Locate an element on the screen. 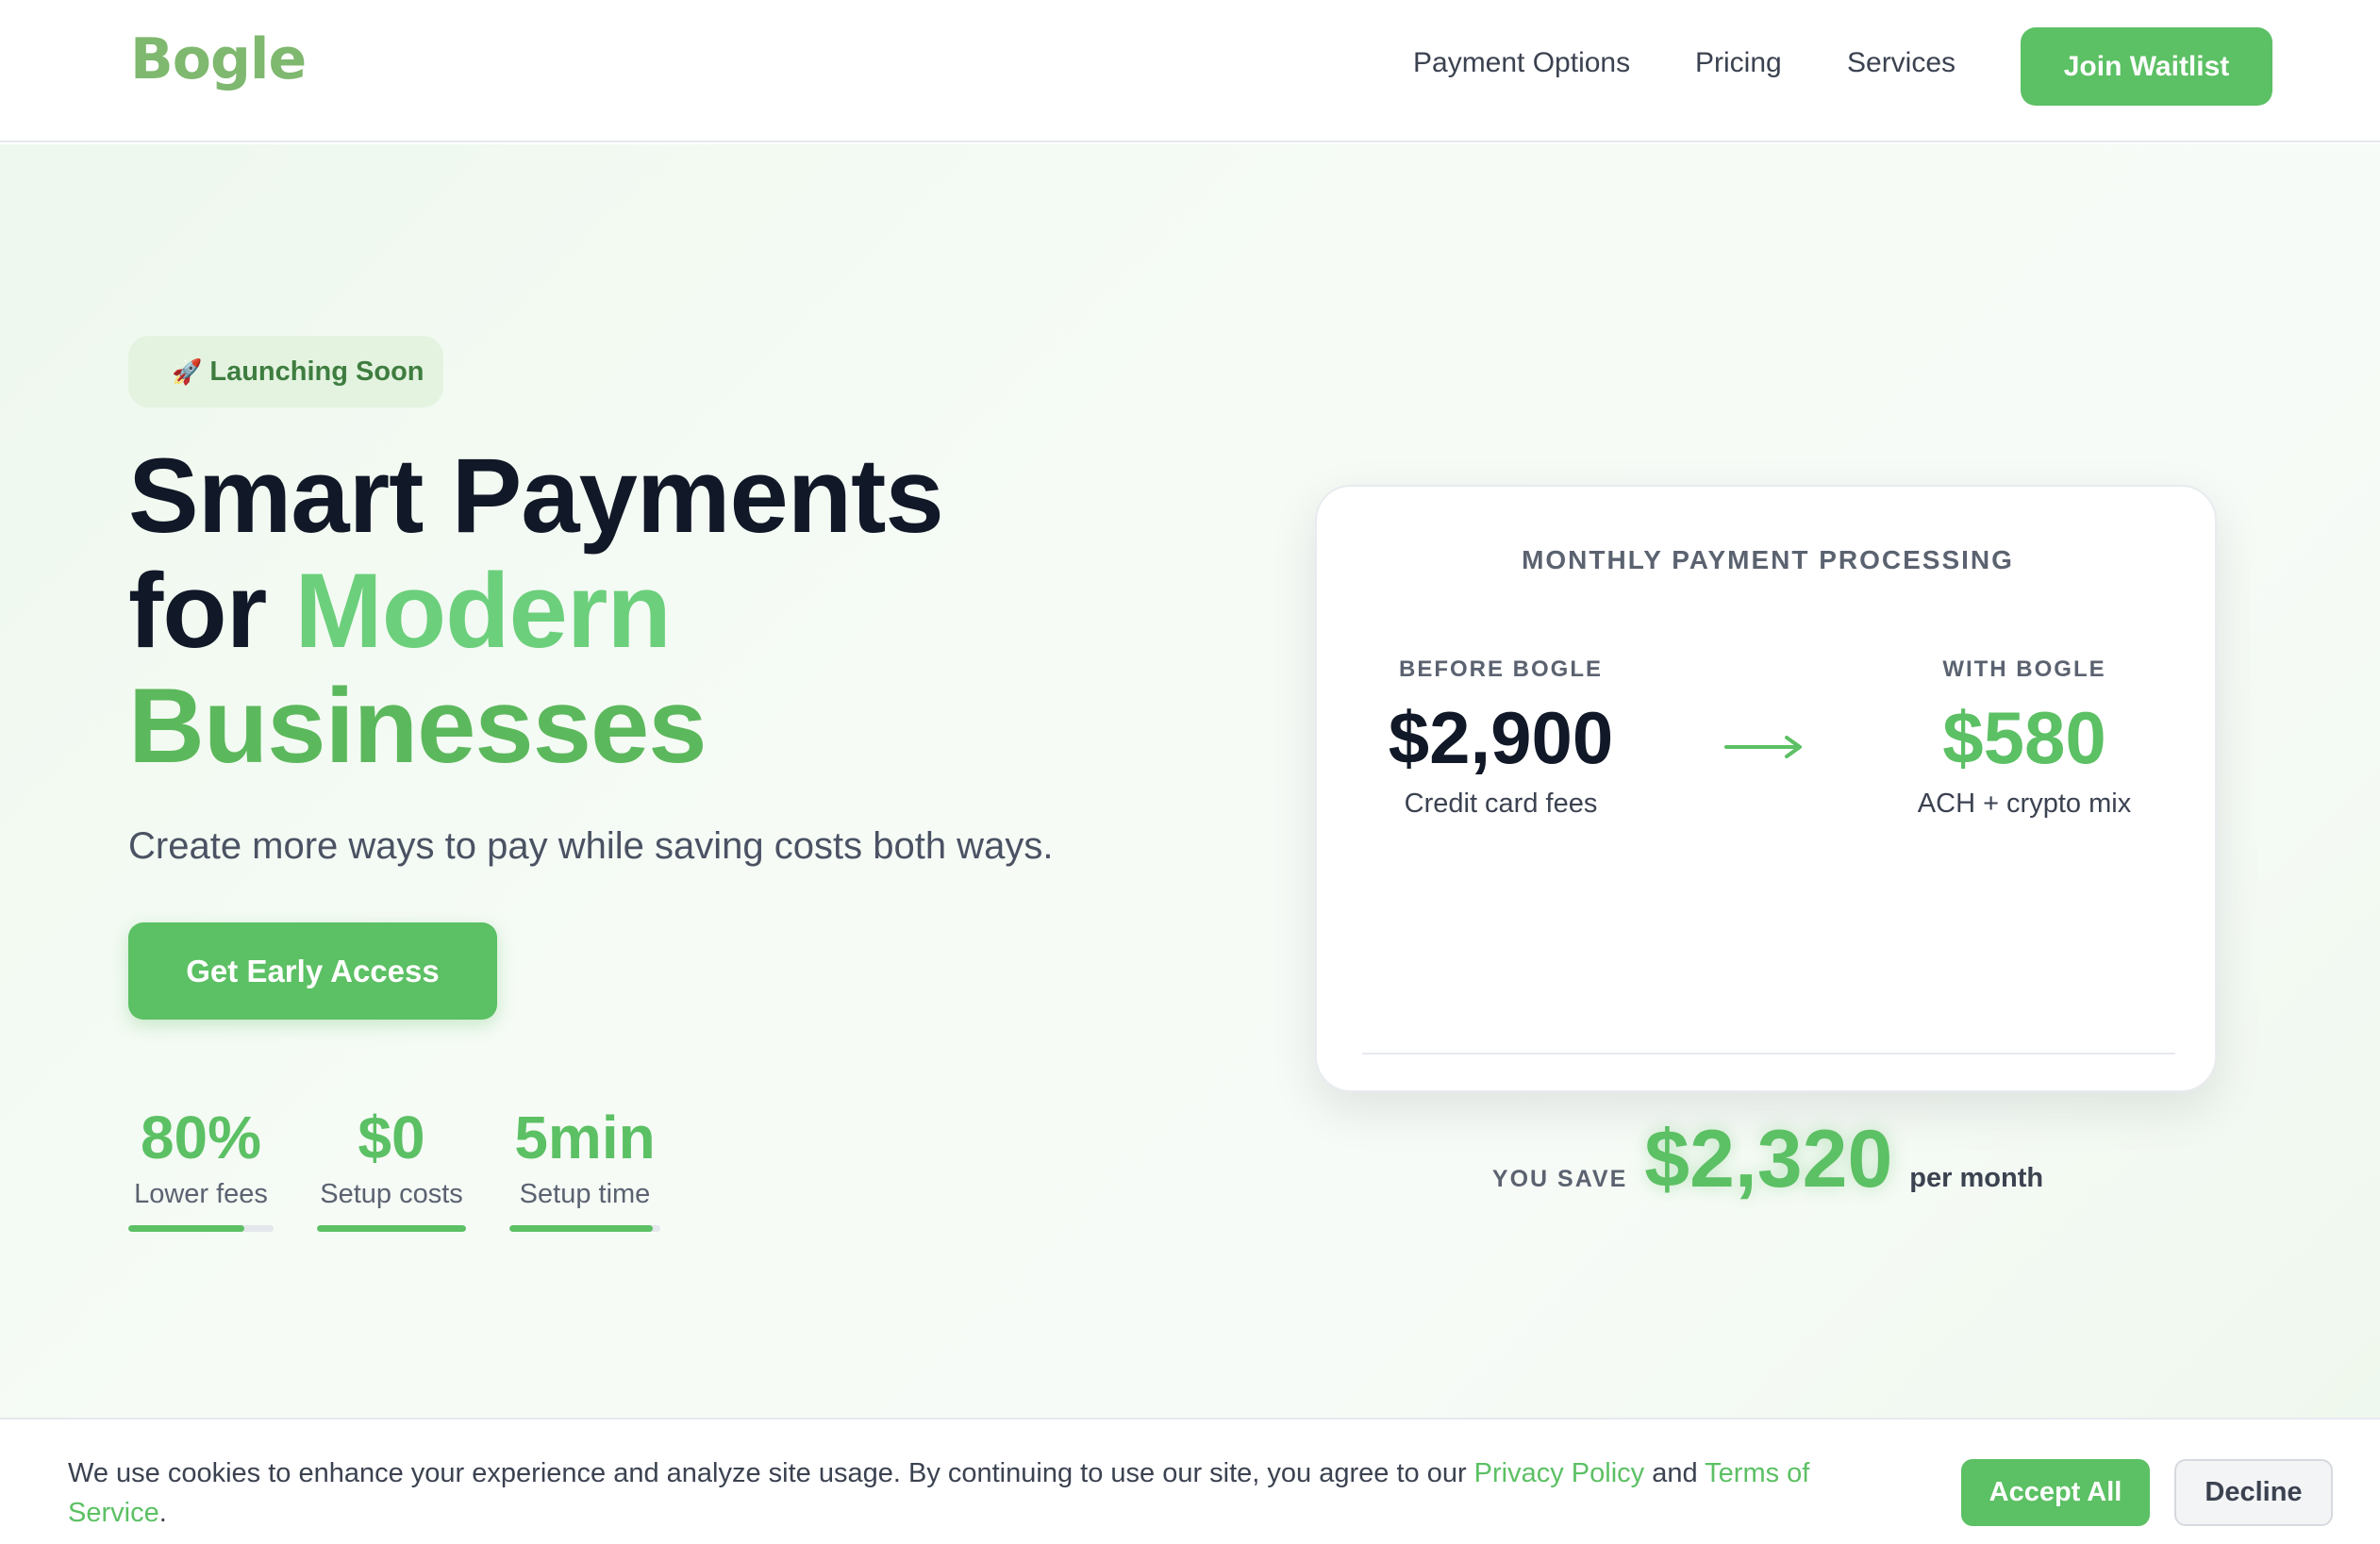  before-description: Credit card fees is located at coordinates (1501, 804).